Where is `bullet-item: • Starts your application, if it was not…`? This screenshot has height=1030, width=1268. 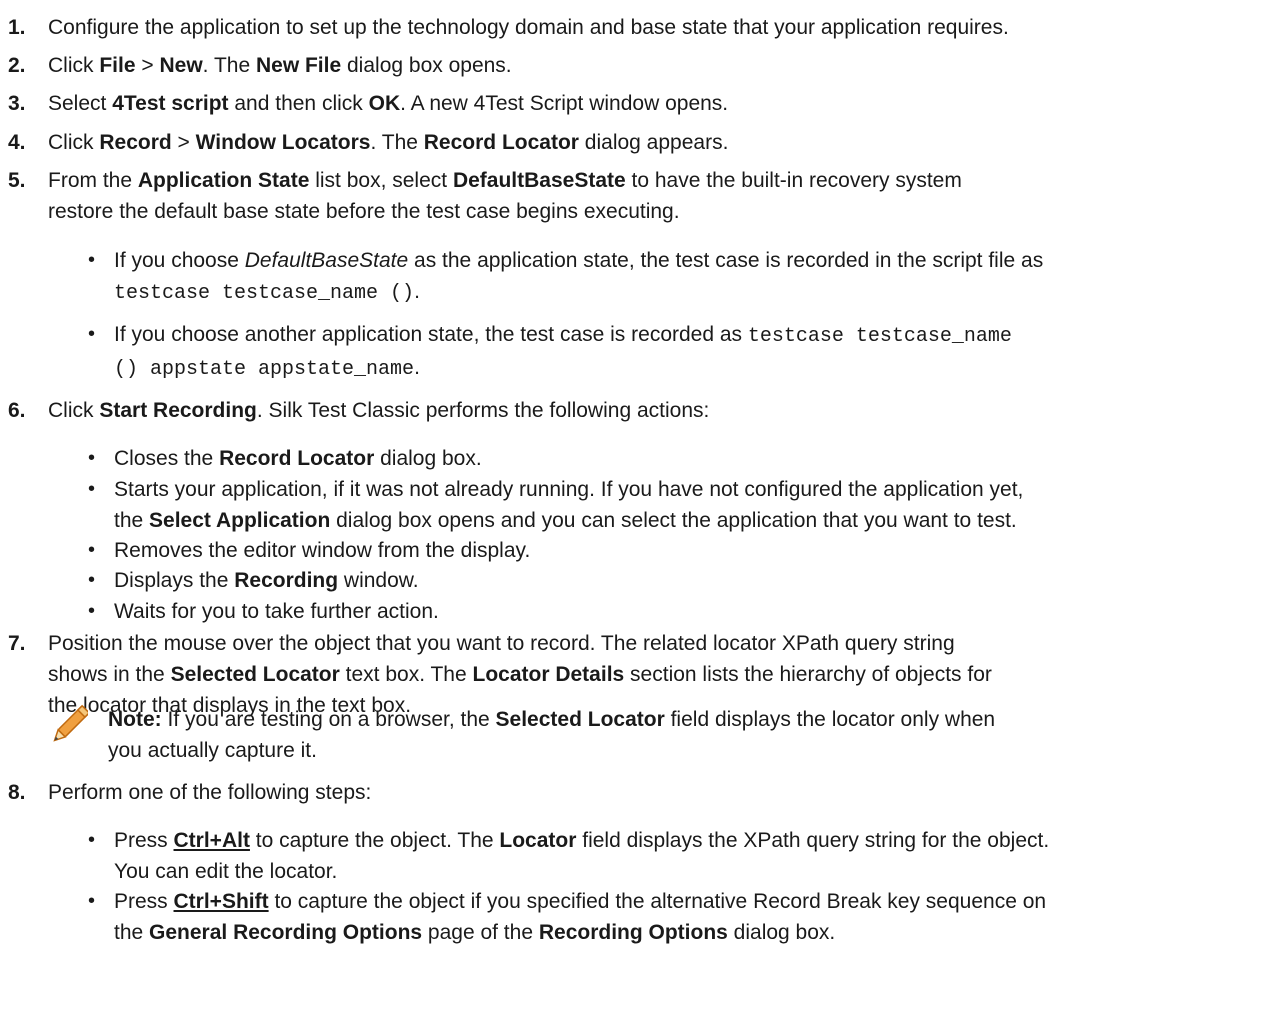
bullet-item: • Starts your application, if it was not… is located at coordinates (676, 505).